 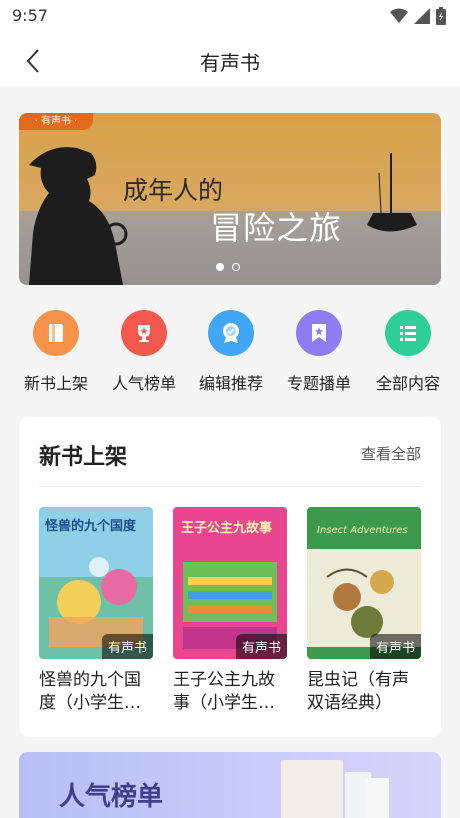 I want to click on status-time: 9:57, so click(x=30, y=15).